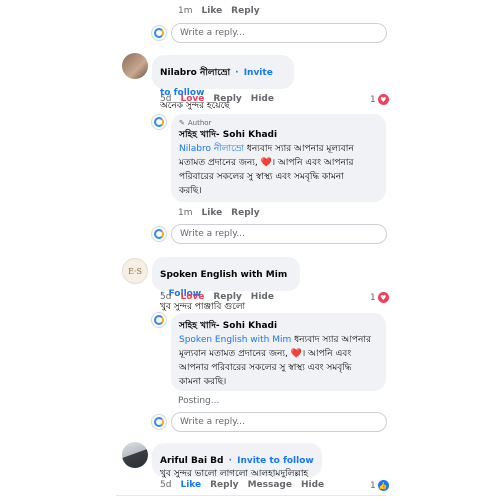  Describe the element at coordinates (203, 307) in the screenshot. I see `comment-text: খুব সুন্দর পাঞ্জাবি গুলো` at that location.